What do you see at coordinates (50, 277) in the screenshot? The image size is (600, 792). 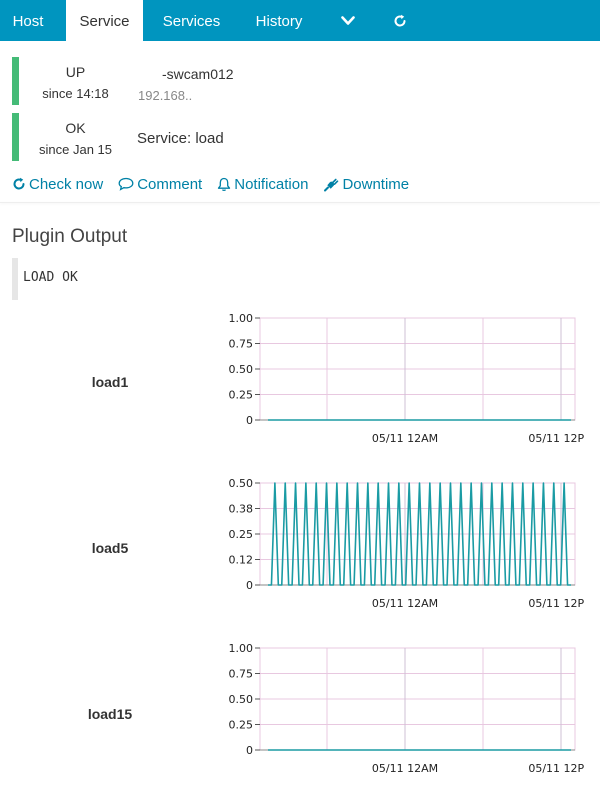 I see `plugin-output-text: LOAD OK` at bounding box center [50, 277].